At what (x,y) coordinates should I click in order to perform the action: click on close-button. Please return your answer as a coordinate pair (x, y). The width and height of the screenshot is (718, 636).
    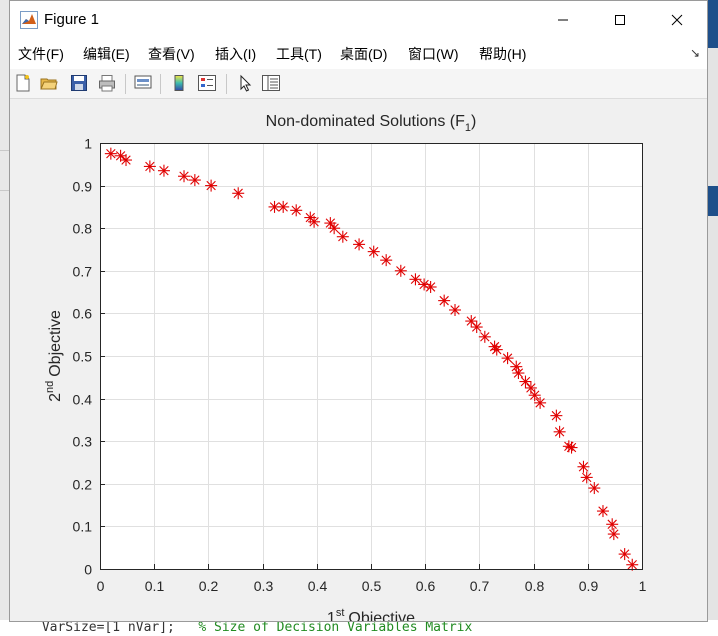
    Looking at the image, I should click on (677, 20).